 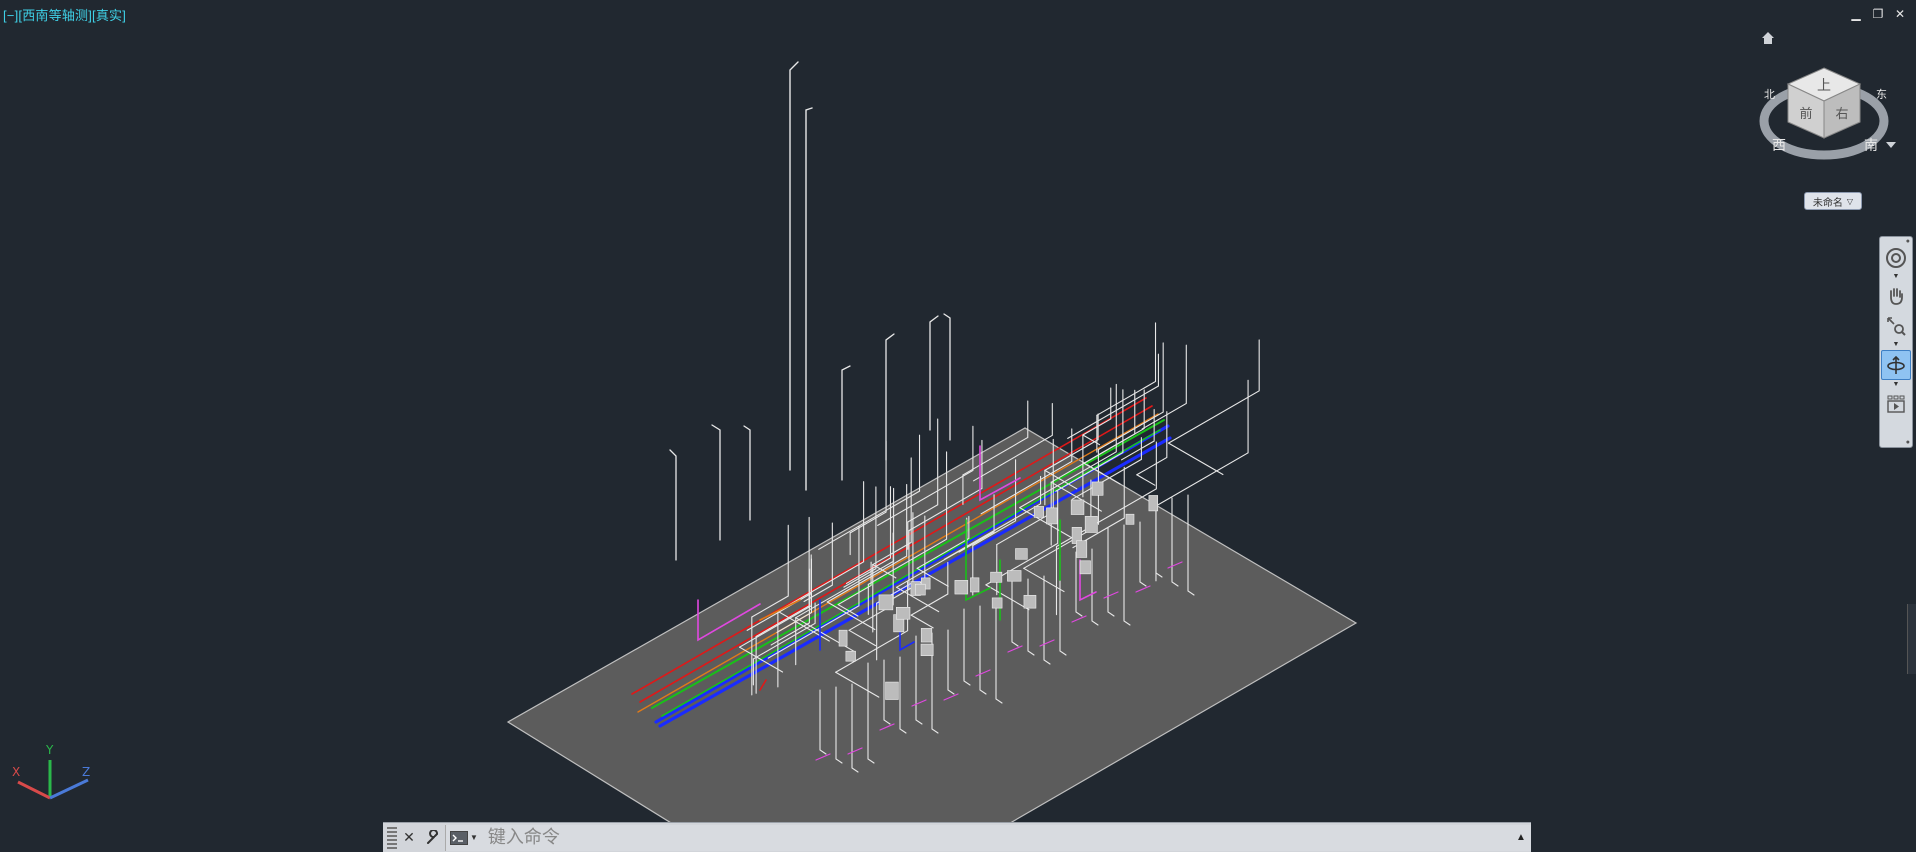 I want to click on full-navigation-wheel-button, so click(x=1896, y=258).